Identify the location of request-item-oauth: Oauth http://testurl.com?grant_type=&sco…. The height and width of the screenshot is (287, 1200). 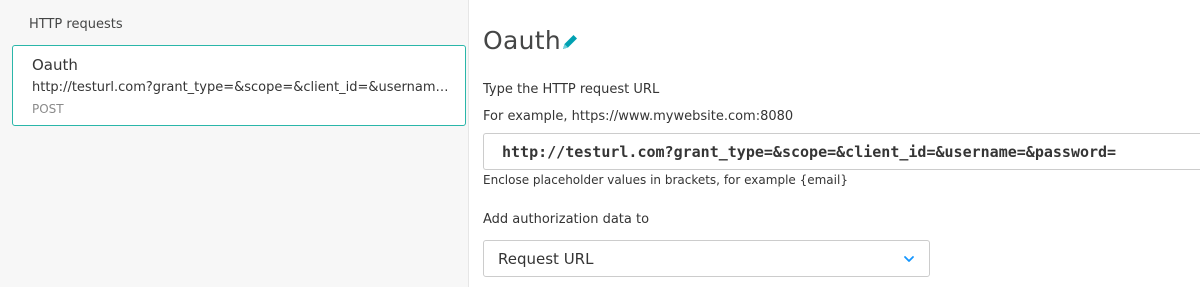
(239, 85).